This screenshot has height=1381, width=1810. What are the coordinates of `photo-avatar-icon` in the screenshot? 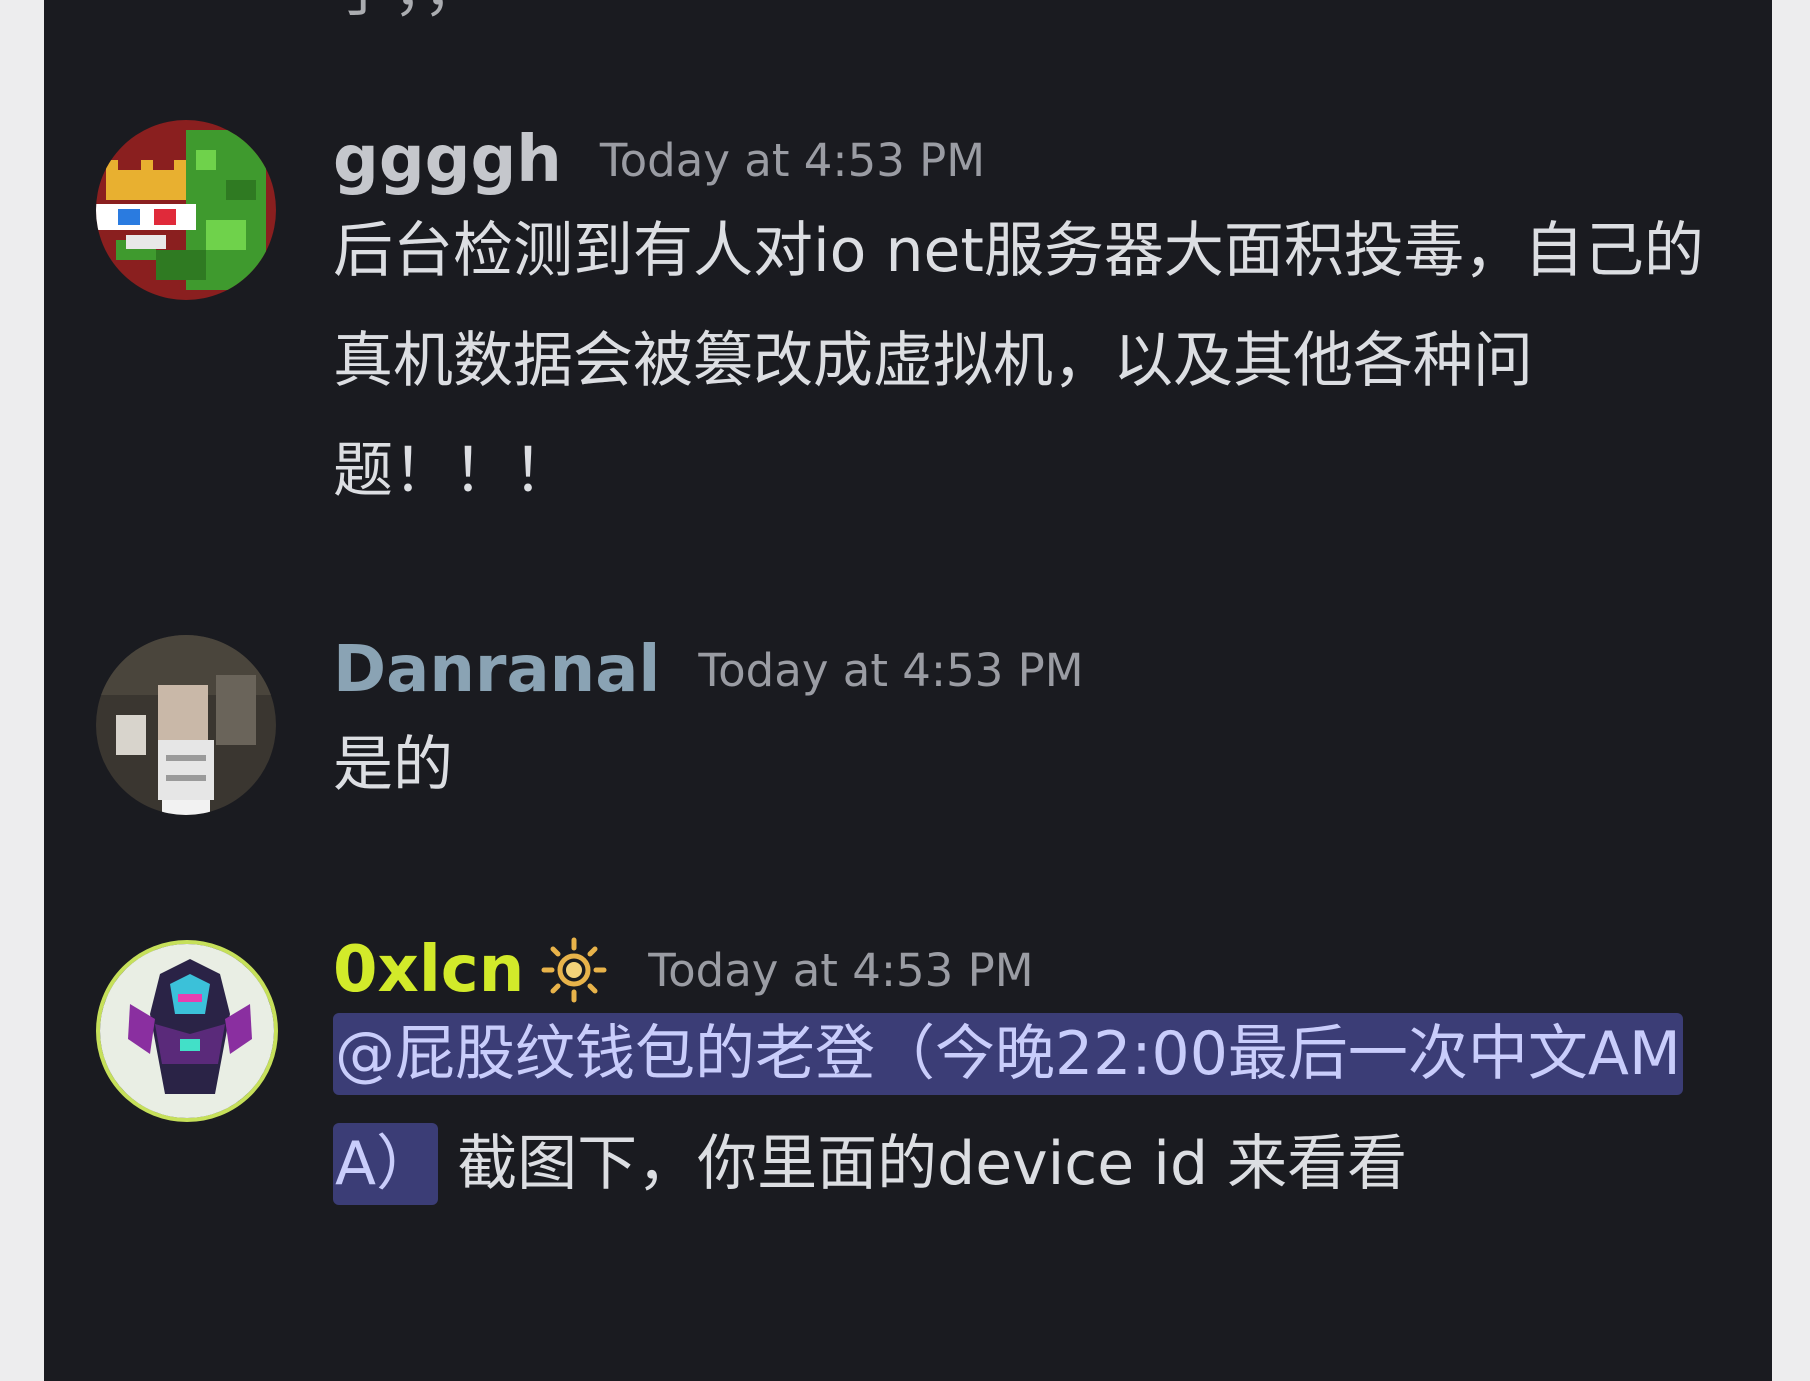 It's located at (186, 725).